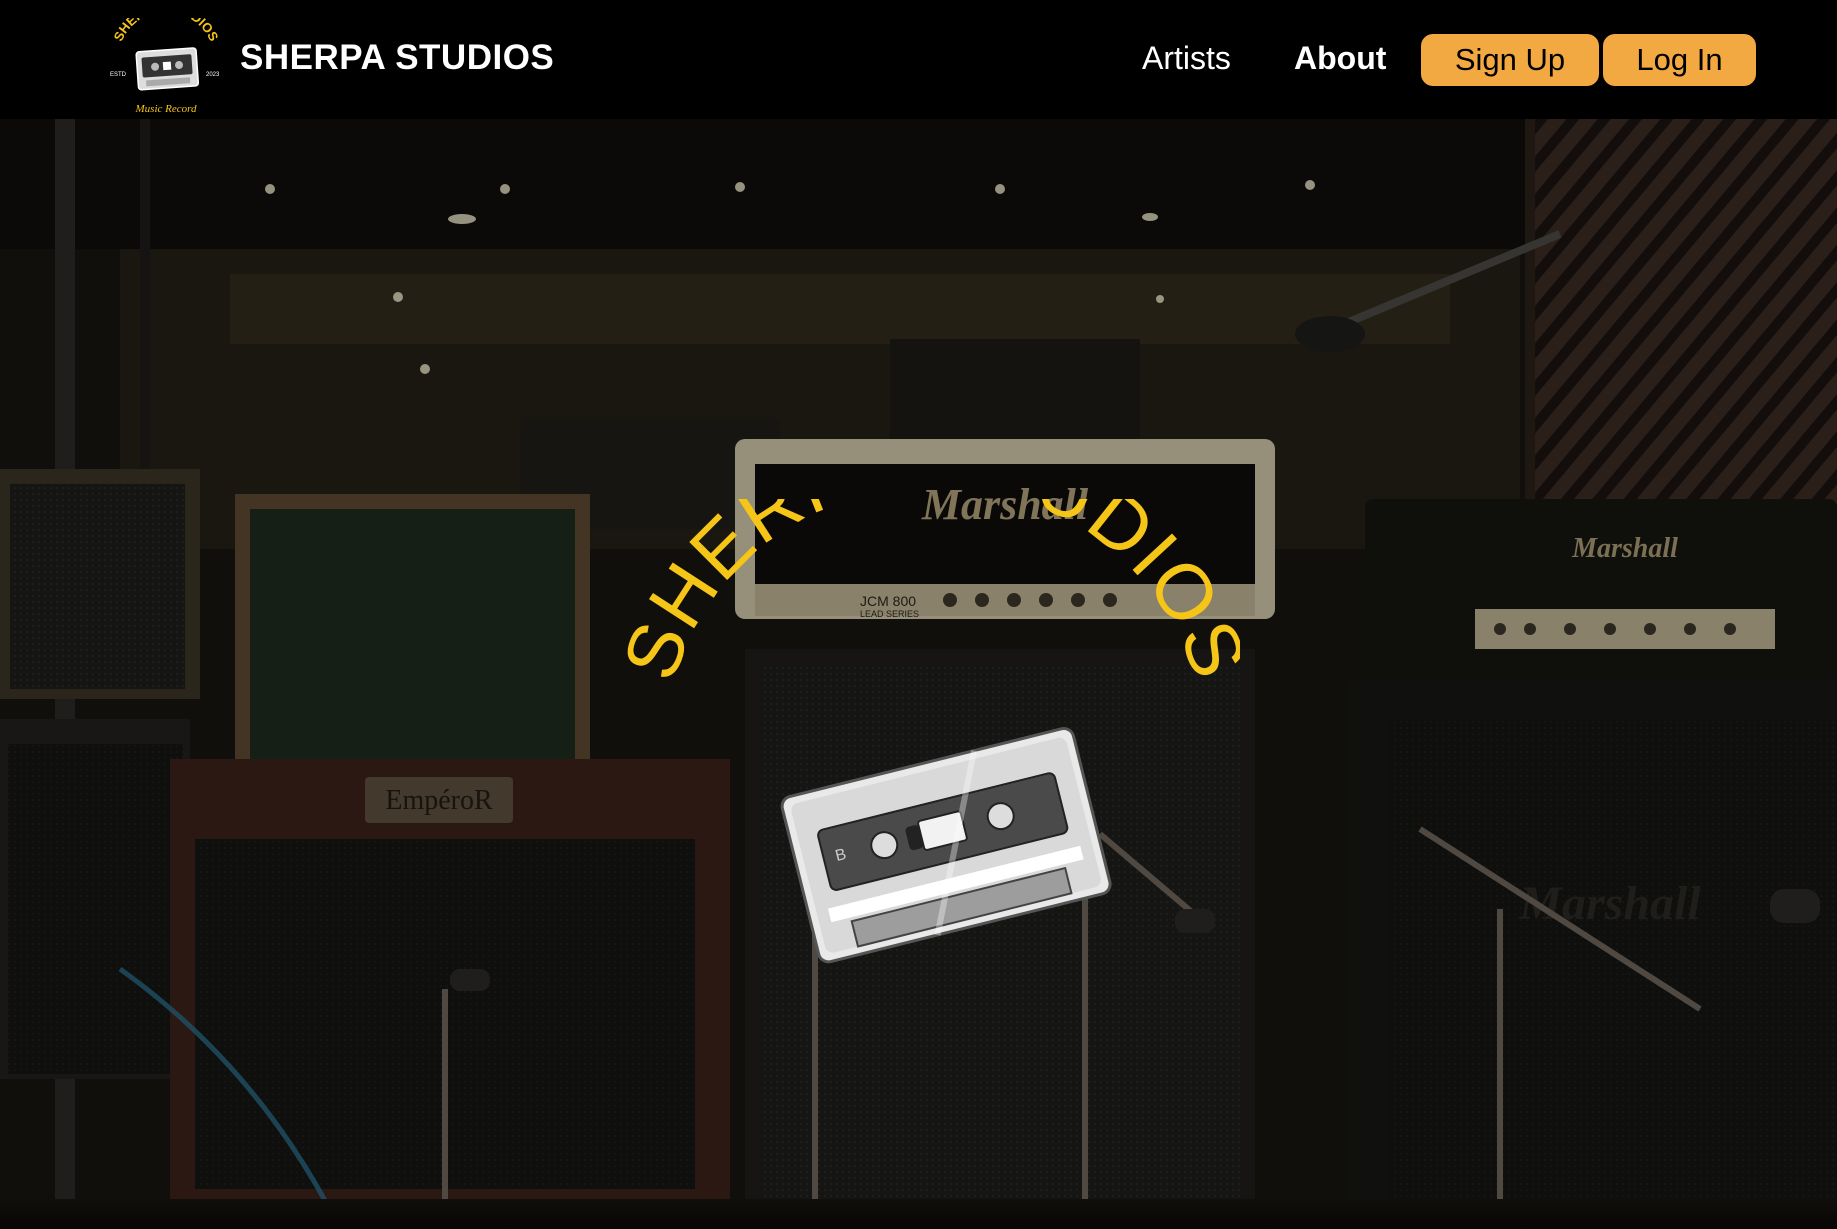 This screenshot has height=1229, width=1837. What do you see at coordinates (1510, 60) in the screenshot?
I see `signup-button: Sign Up` at bounding box center [1510, 60].